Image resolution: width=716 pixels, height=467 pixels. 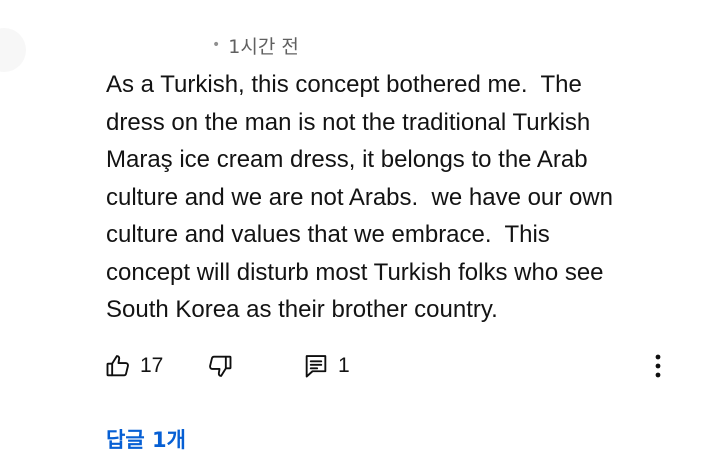 I want to click on comment-header: • 1시간 전, so click(x=255, y=45).